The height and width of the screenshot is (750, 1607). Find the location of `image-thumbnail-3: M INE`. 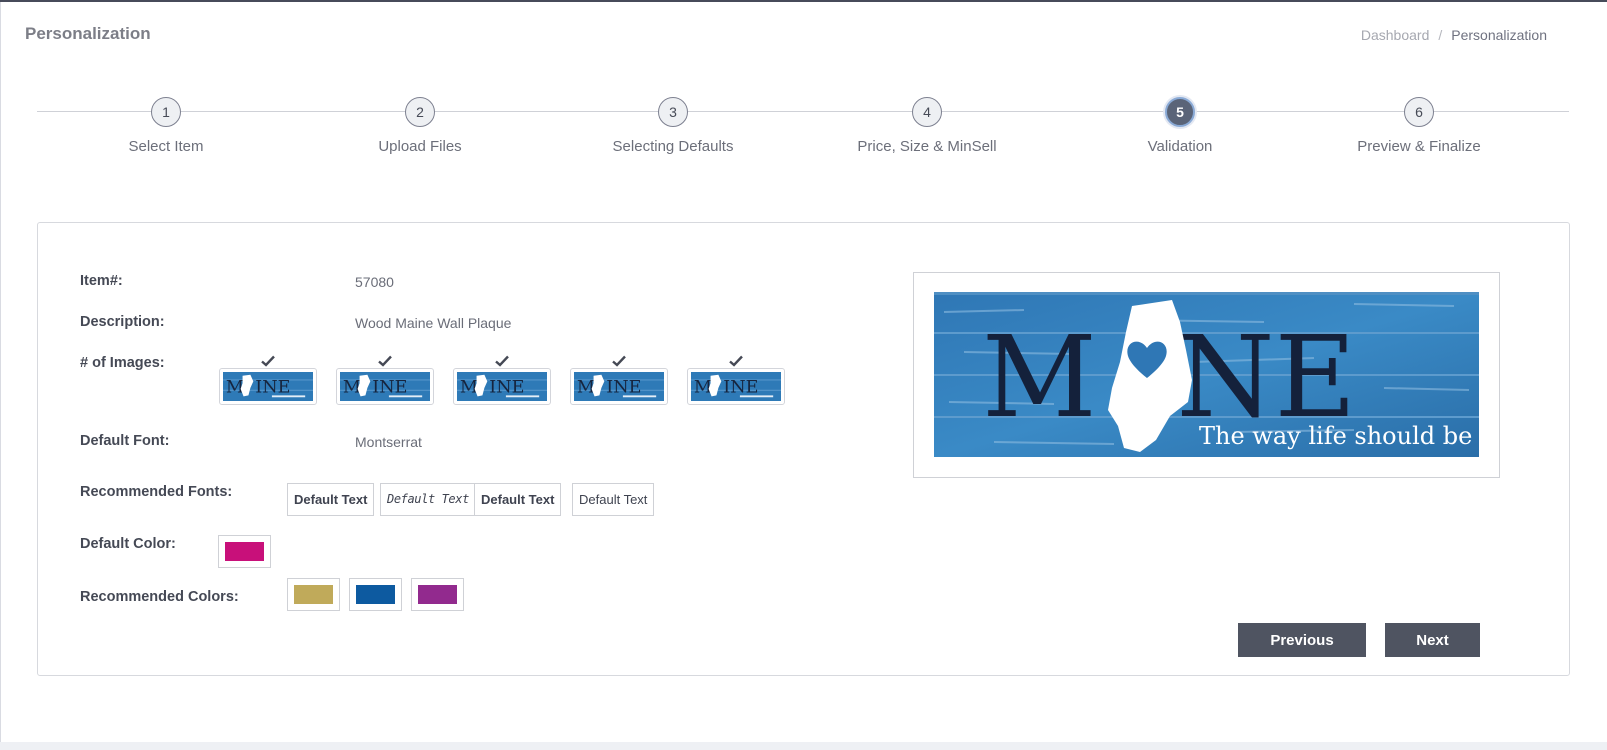

image-thumbnail-3: M INE is located at coordinates (502, 380).